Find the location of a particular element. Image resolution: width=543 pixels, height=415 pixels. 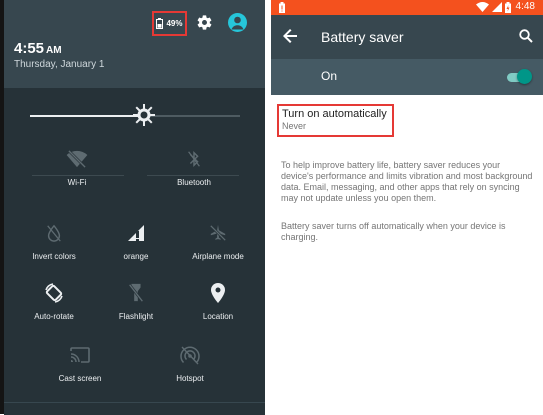

brightness-fill is located at coordinates (87, 116).